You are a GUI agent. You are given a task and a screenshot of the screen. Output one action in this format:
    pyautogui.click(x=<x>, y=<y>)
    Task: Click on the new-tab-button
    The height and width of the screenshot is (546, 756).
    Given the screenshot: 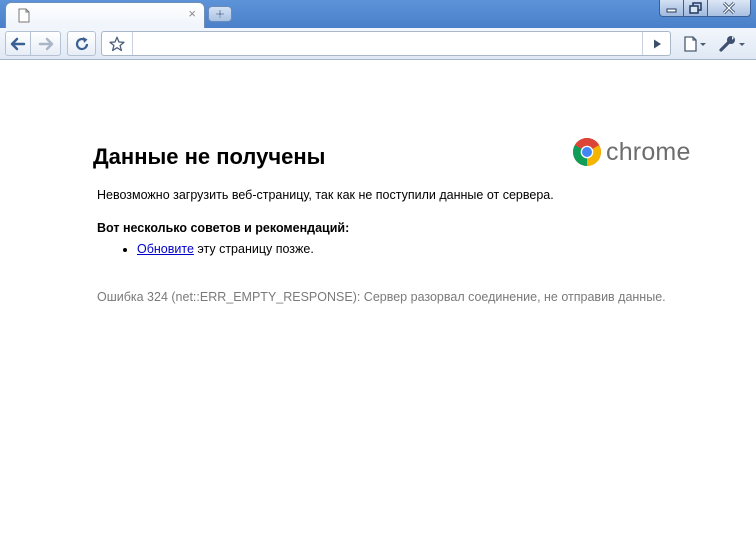 What is the action you would take?
    pyautogui.click(x=220, y=14)
    